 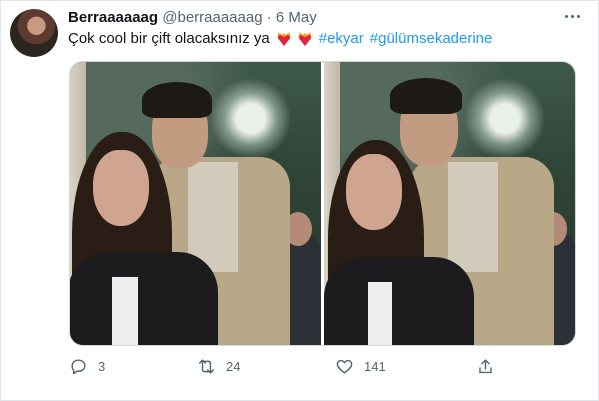 I want to click on more-options-button, so click(x=572, y=16).